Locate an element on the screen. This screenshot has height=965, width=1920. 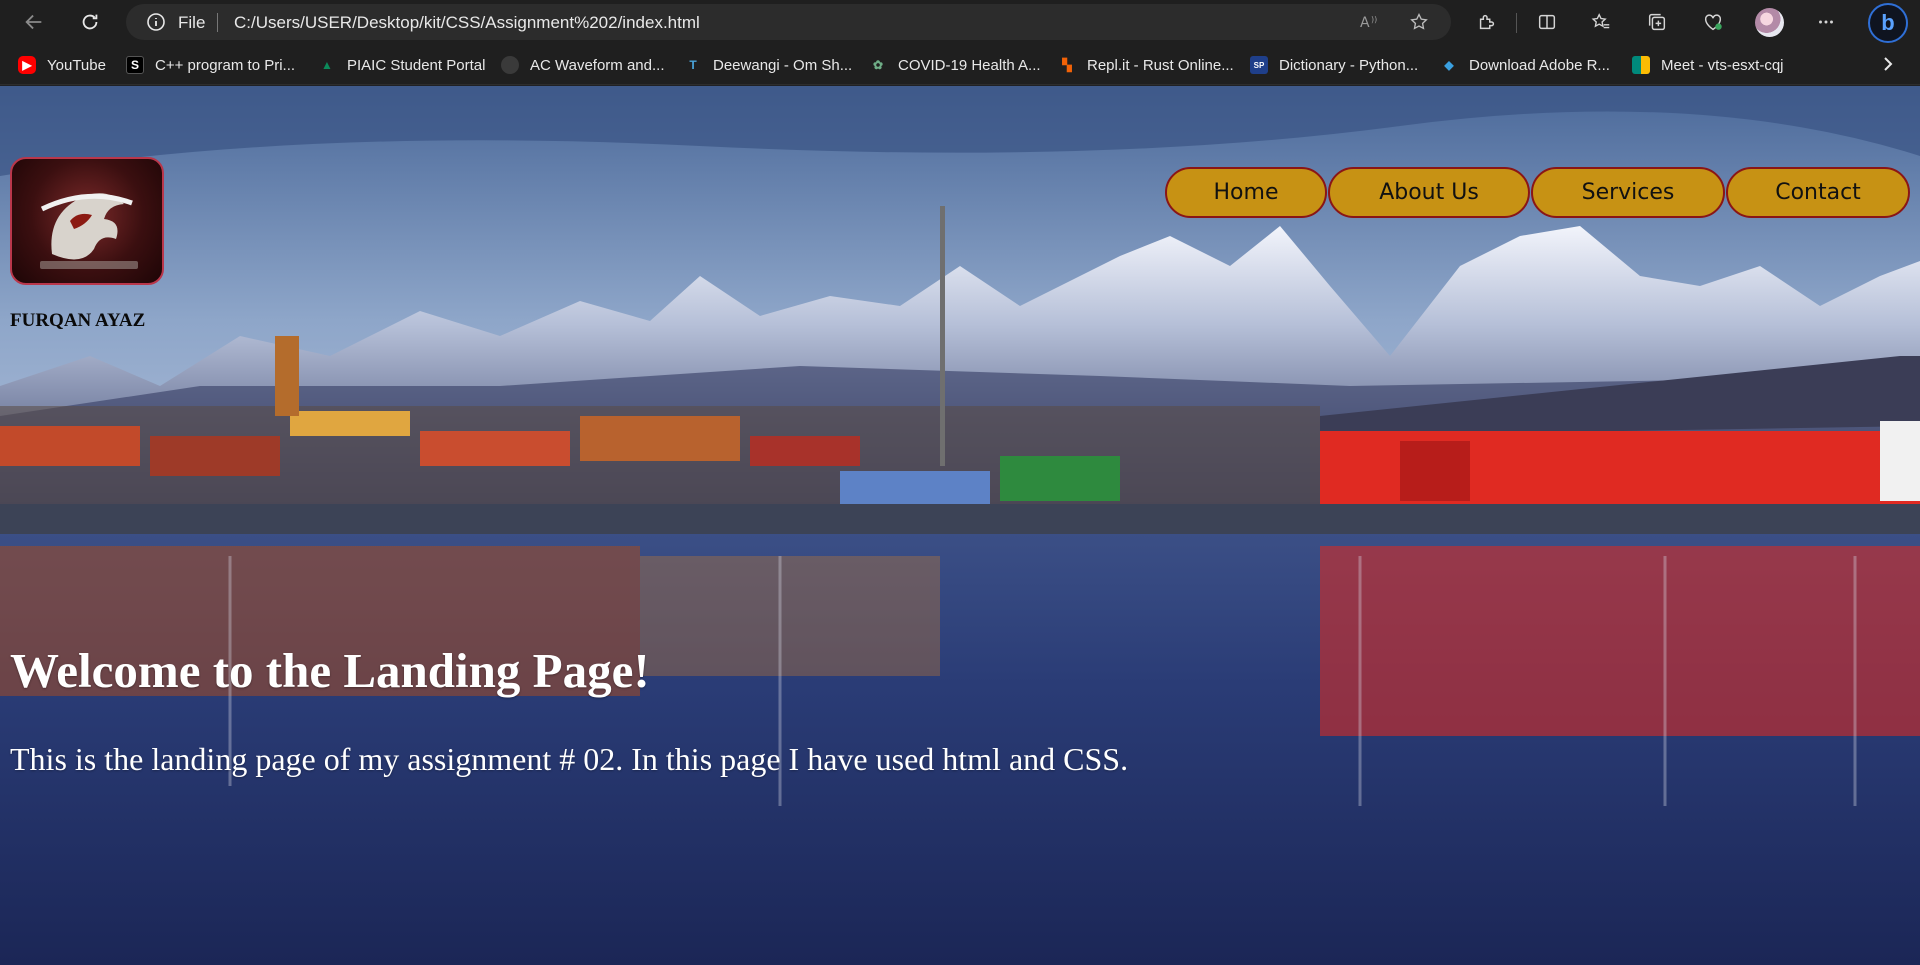
bookmark-youtube: ▶ YouTube is located at coordinates (62, 65).